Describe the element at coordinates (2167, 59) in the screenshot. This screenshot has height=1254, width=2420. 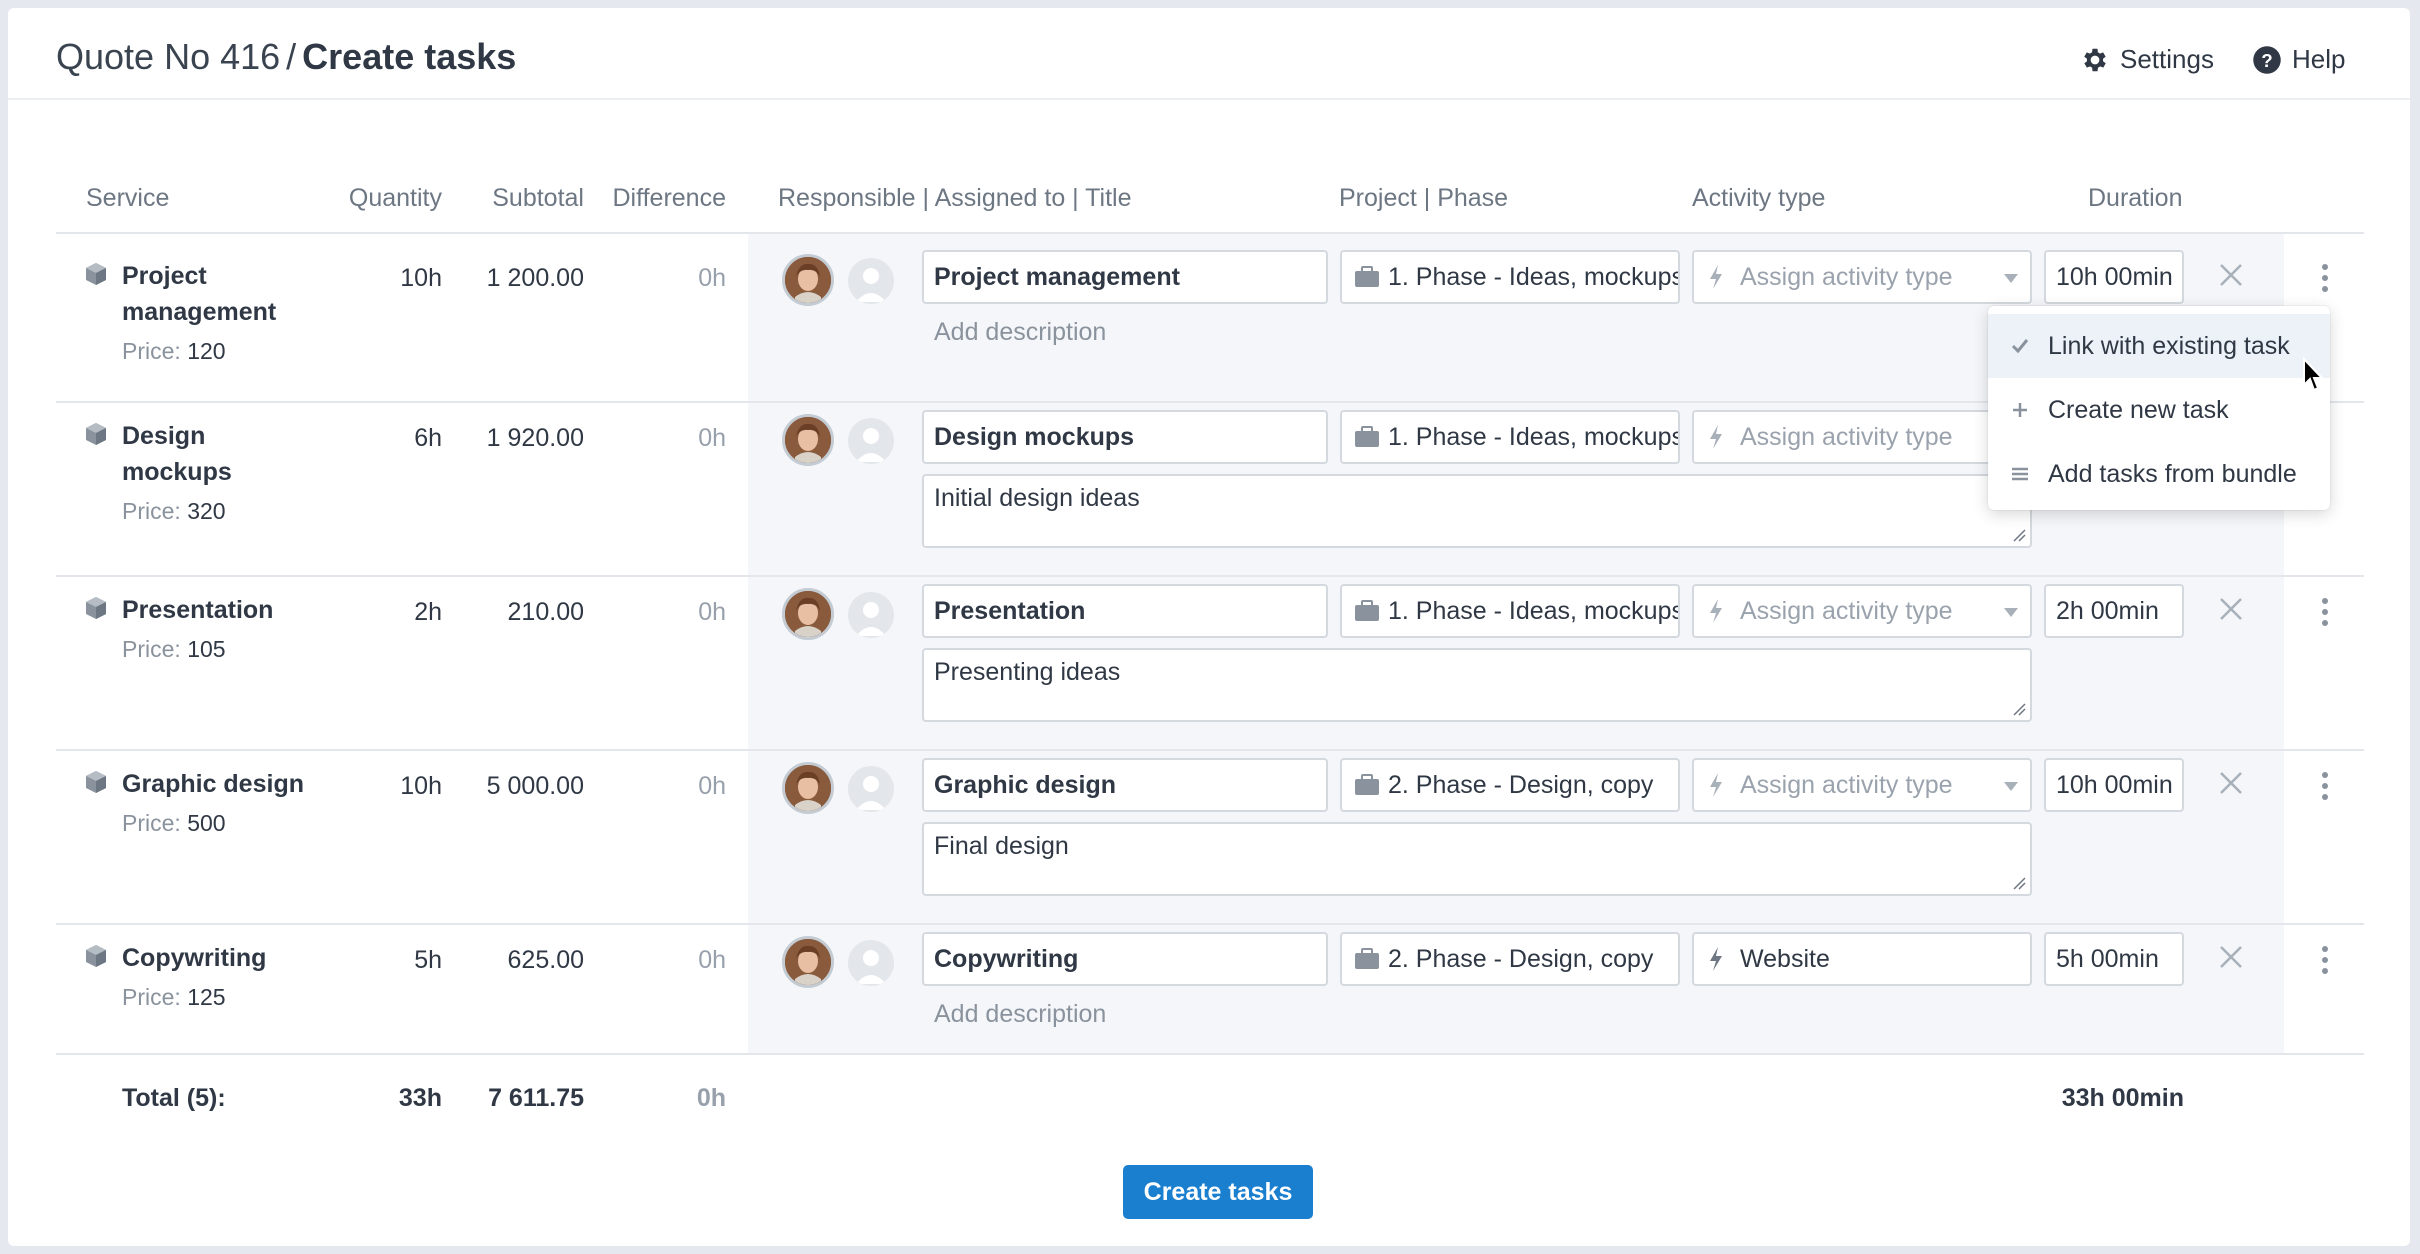
I see `settings-label: Settings` at that location.